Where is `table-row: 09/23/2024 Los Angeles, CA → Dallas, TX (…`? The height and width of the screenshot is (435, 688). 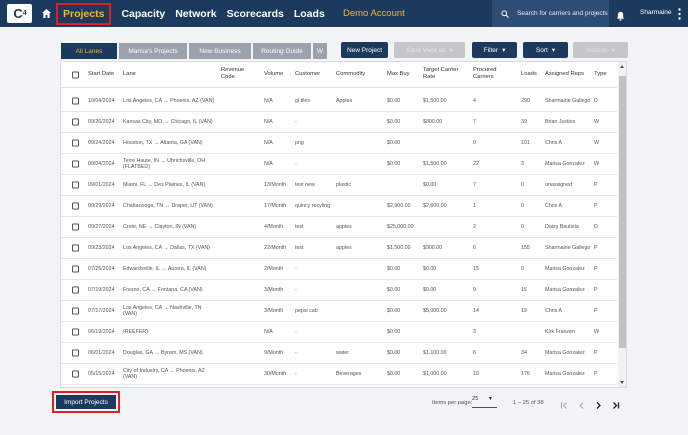
table-row: 09/23/2024 Los Angeles, CA → Dallas, TX (… is located at coordinates (339, 248).